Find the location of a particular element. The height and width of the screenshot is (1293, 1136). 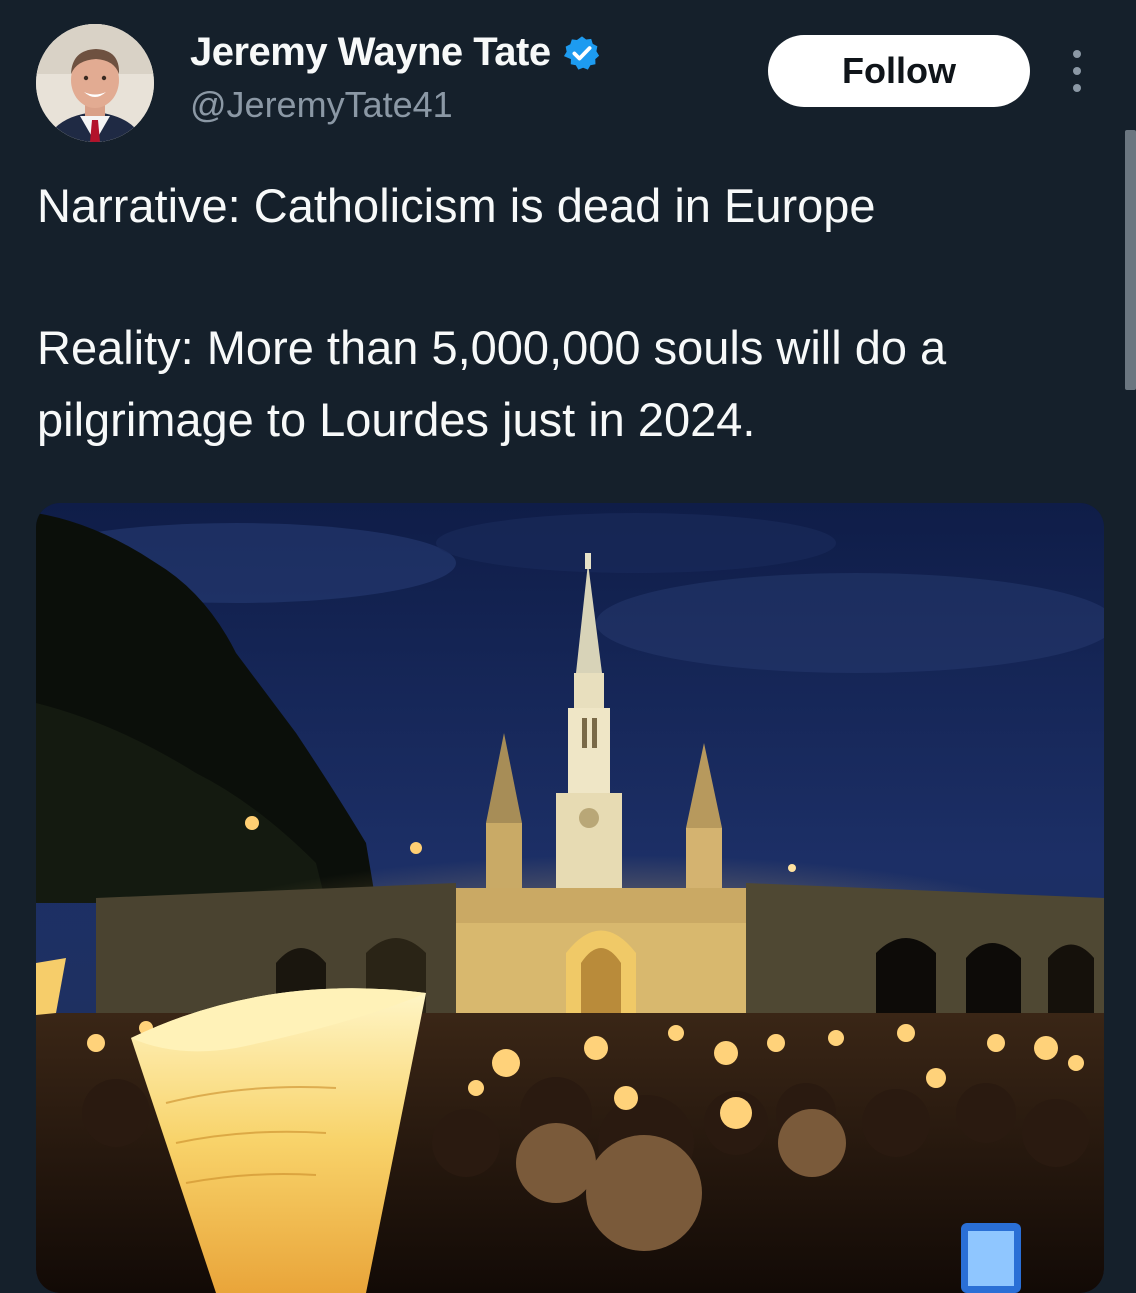

avatar-image is located at coordinates (95, 83).